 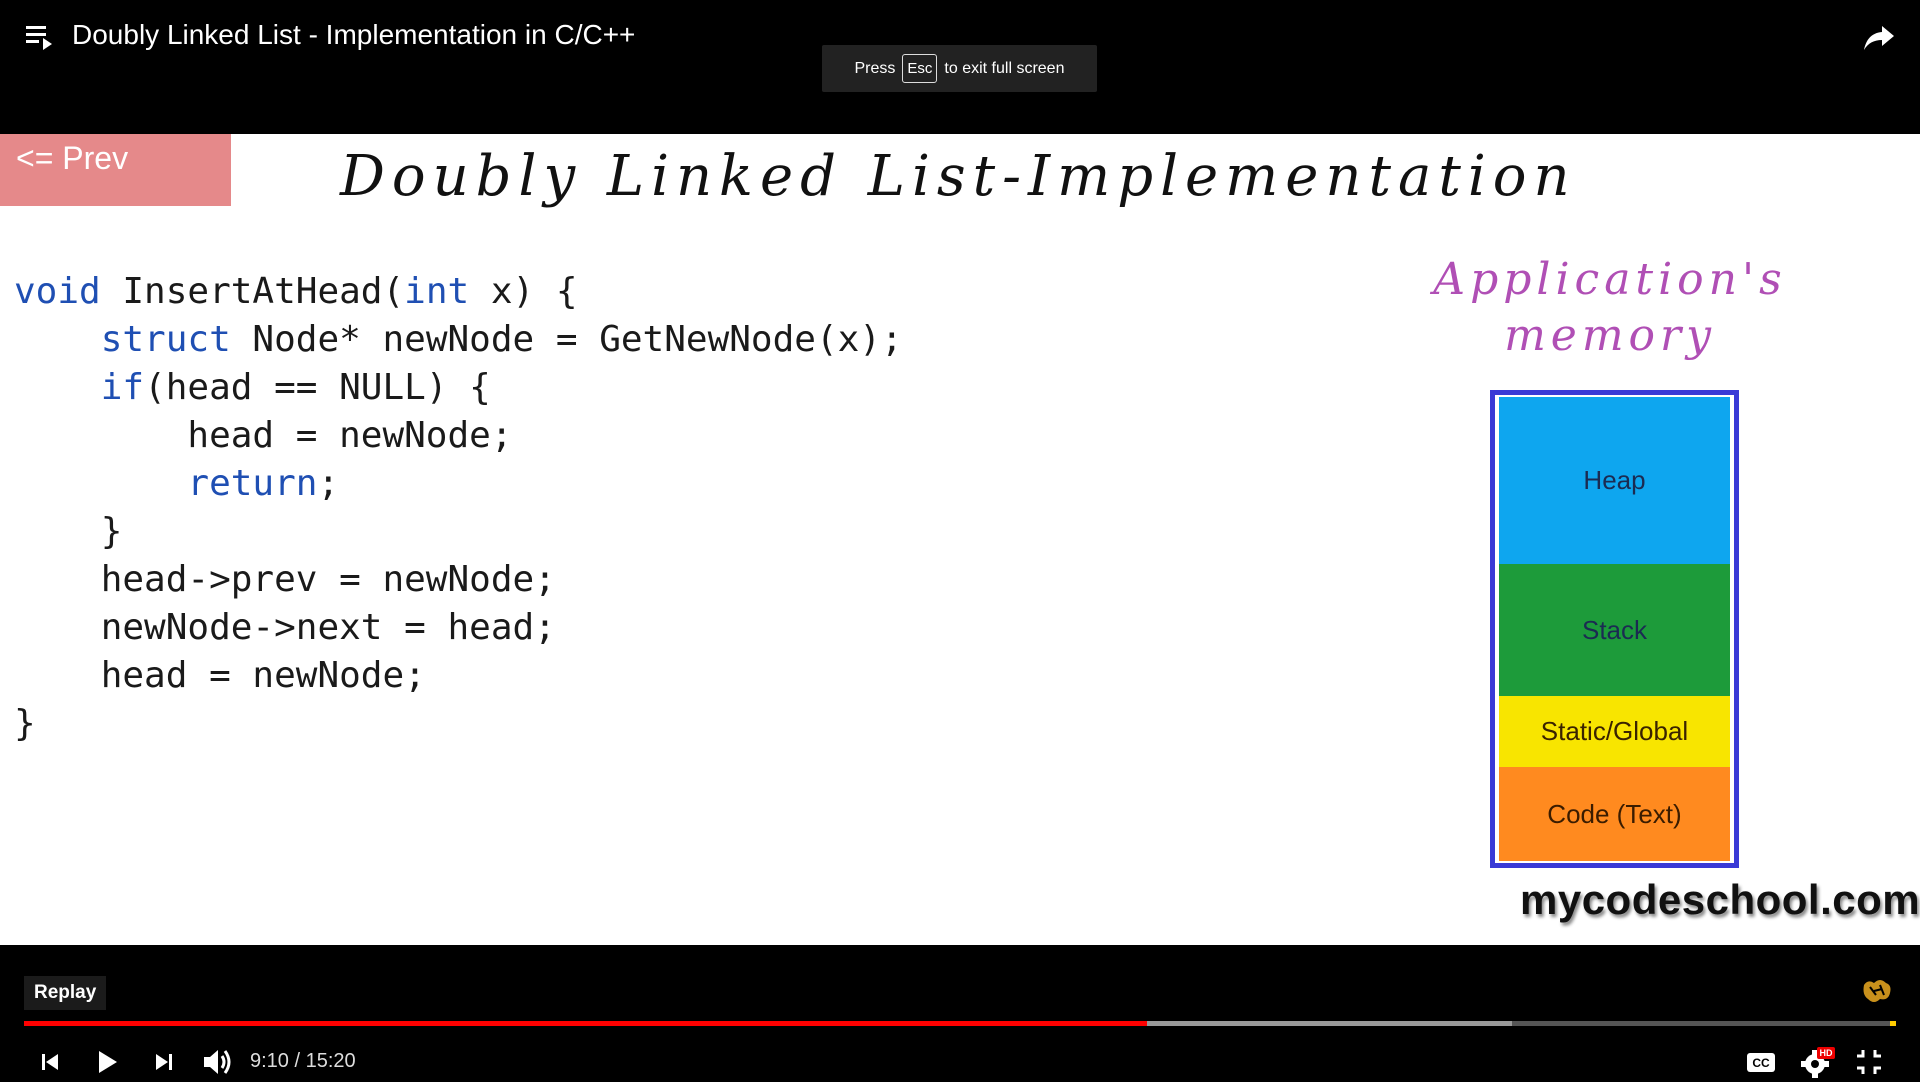 What do you see at coordinates (317, 387) in the screenshot?
I see `code-text: (head == NULL) {` at bounding box center [317, 387].